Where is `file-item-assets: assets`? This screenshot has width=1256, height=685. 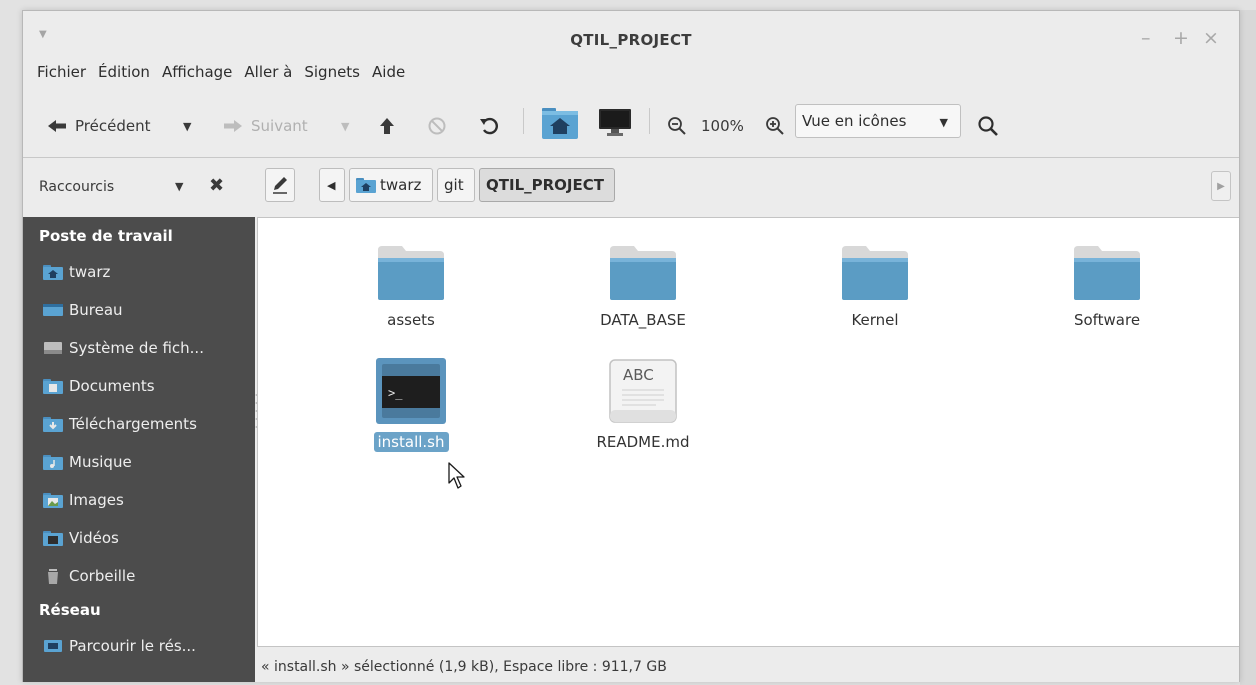 file-item-assets: assets is located at coordinates (411, 286).